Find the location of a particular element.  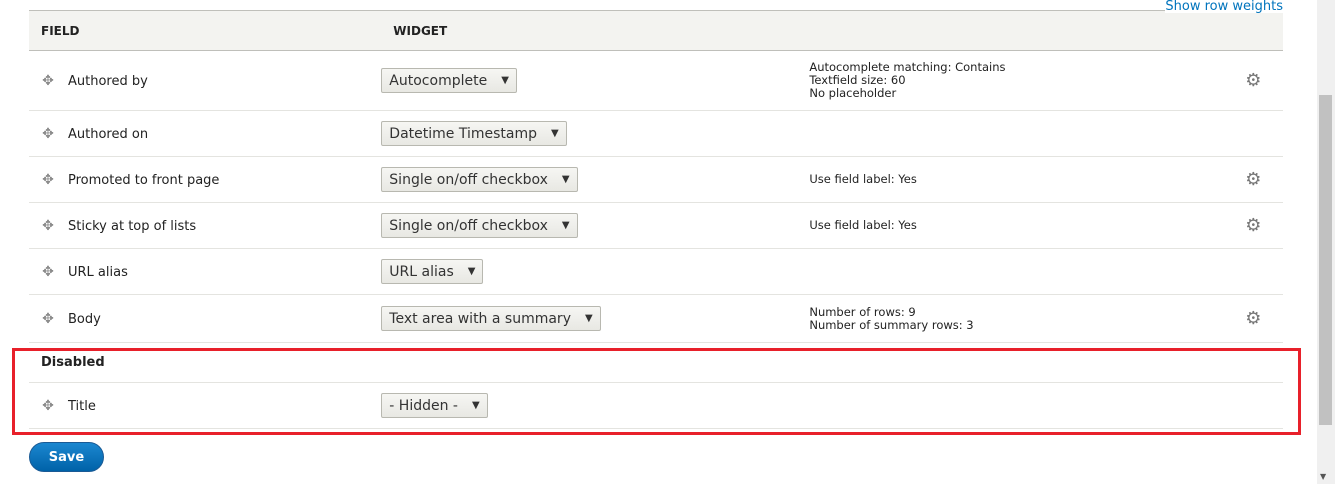

widget-select: Text area with a summary ▼ is located at coordinates (491, 318).